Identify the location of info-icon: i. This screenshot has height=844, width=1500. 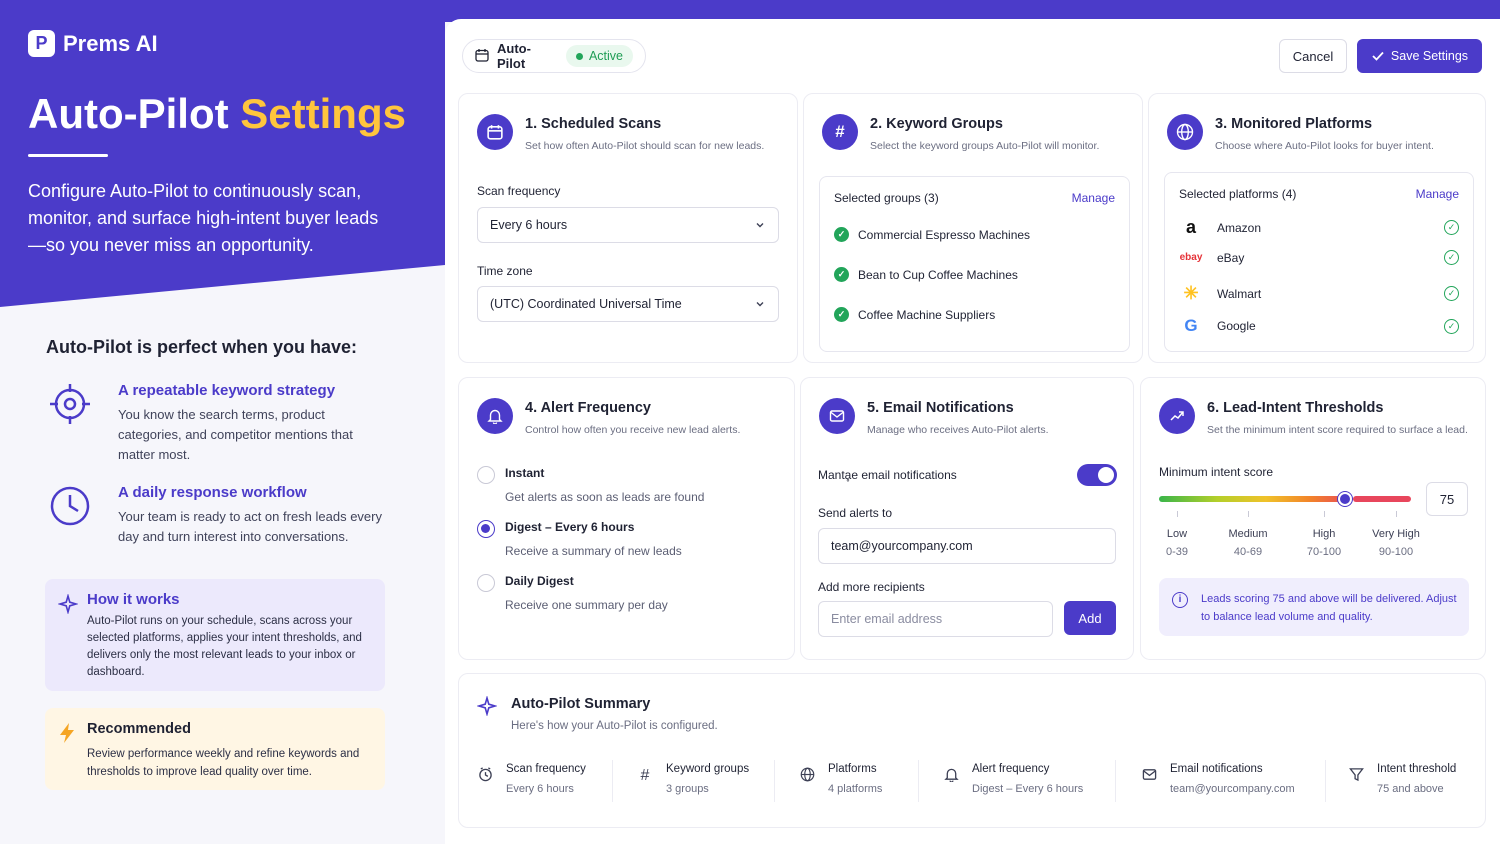
(1180, 600).